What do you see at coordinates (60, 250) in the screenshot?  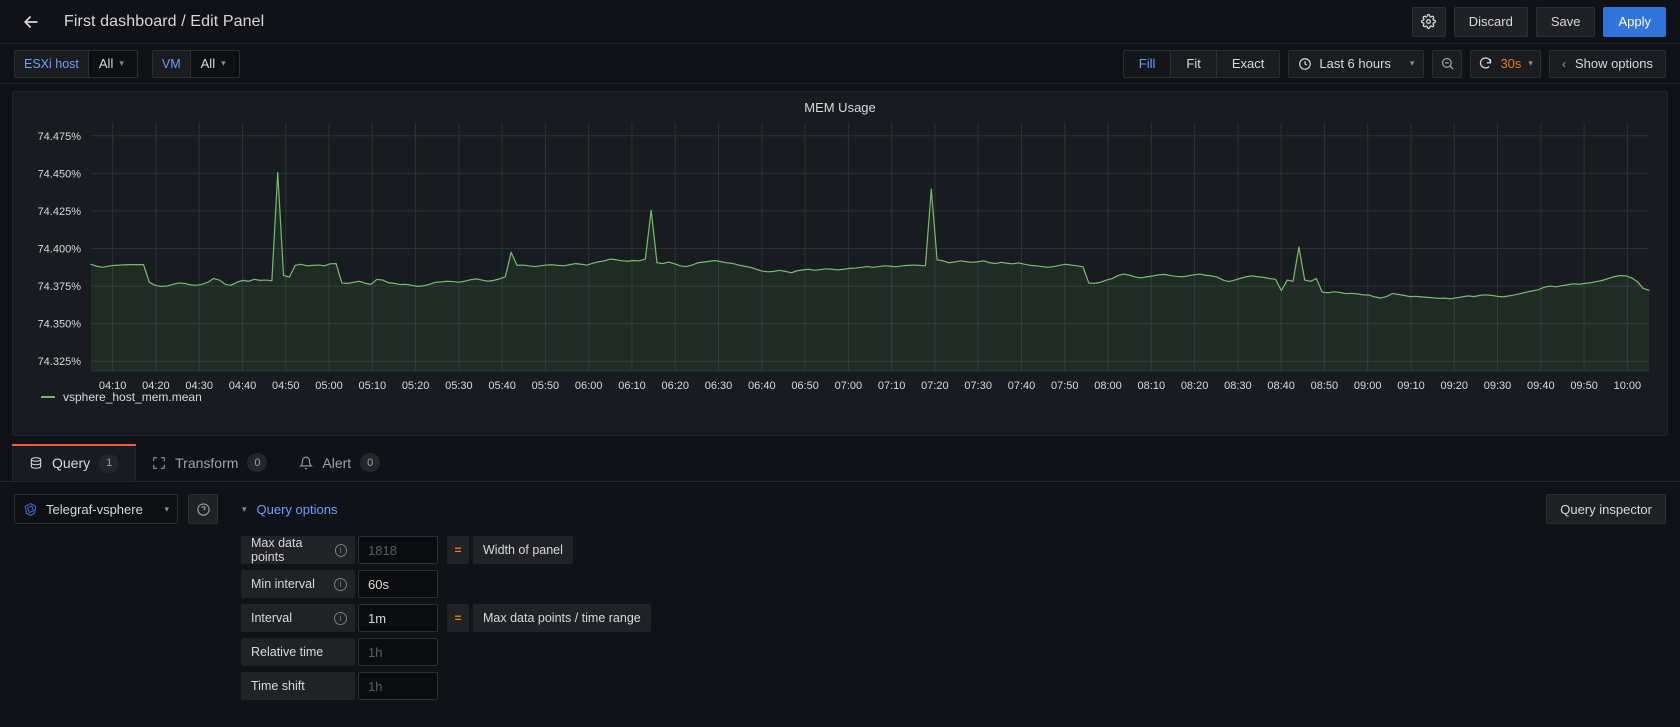 I see `svg-text: 74.400%` at bounding box center [60, 250].